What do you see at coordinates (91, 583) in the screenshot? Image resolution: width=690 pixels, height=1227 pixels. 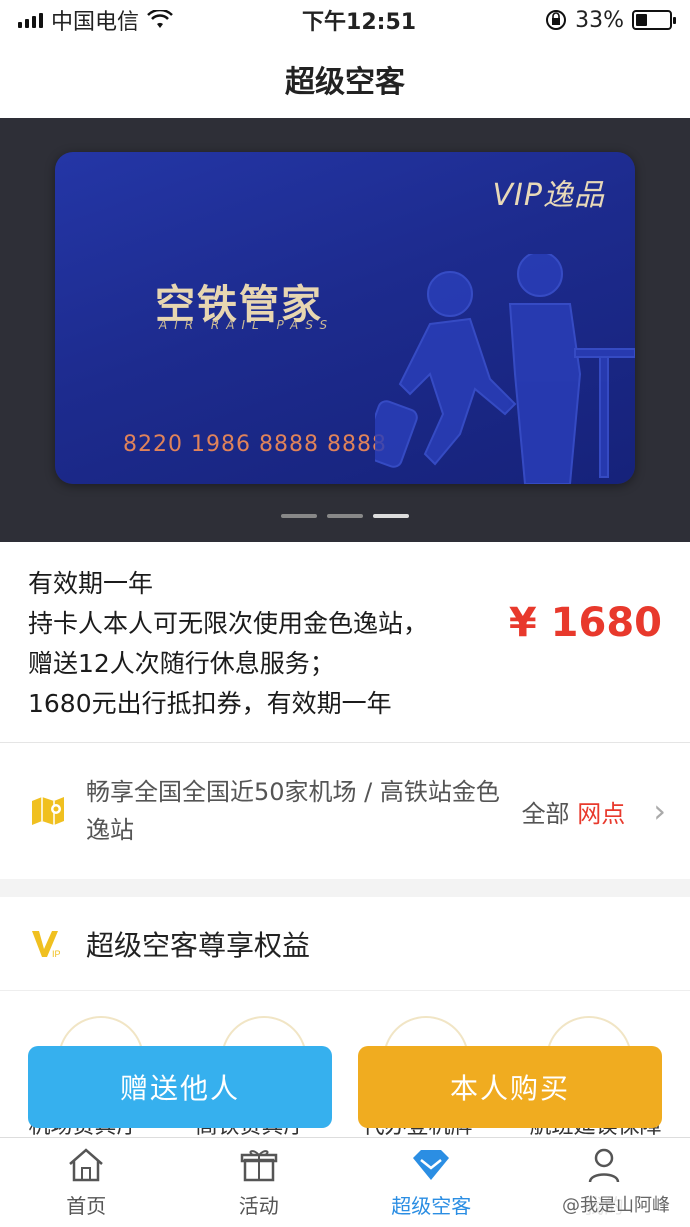 I see `info-line: 有效期一年` at bounding box center [91, 583].